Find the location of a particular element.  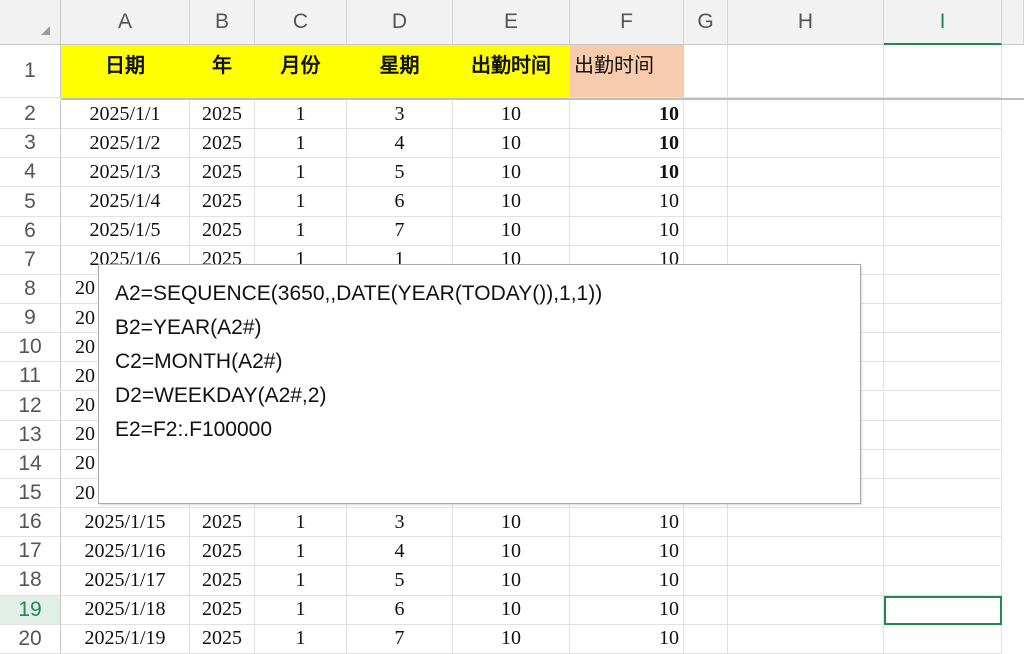

cell-a16: 2025/1/15 is located at coordinates (125, 523).